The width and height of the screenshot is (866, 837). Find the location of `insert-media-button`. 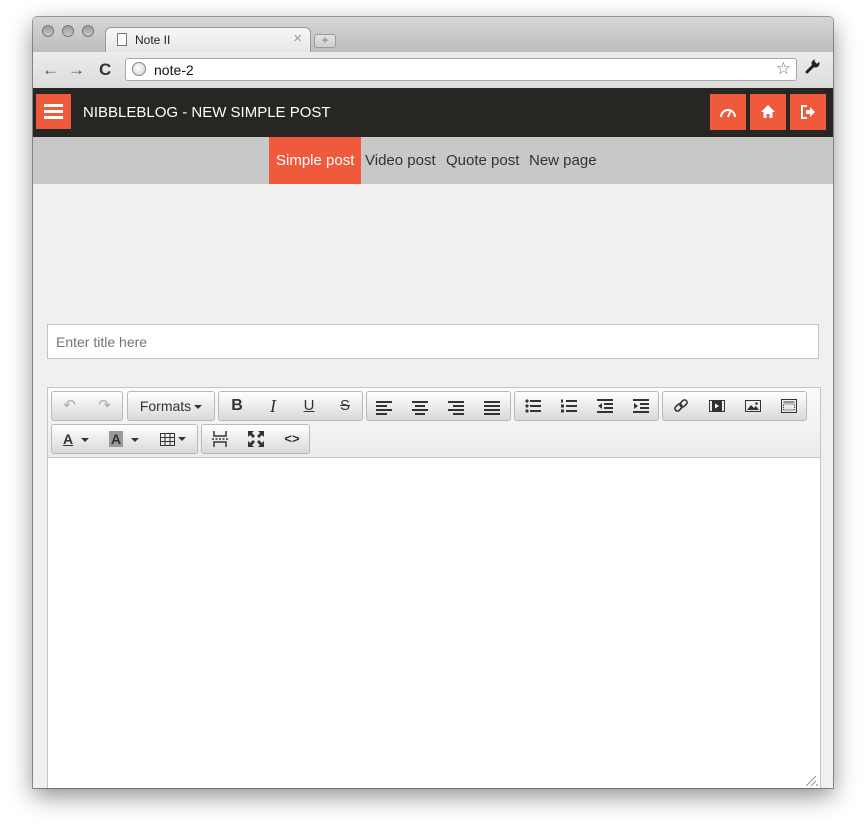

insert-media-button is located at coordinates (789, 406).